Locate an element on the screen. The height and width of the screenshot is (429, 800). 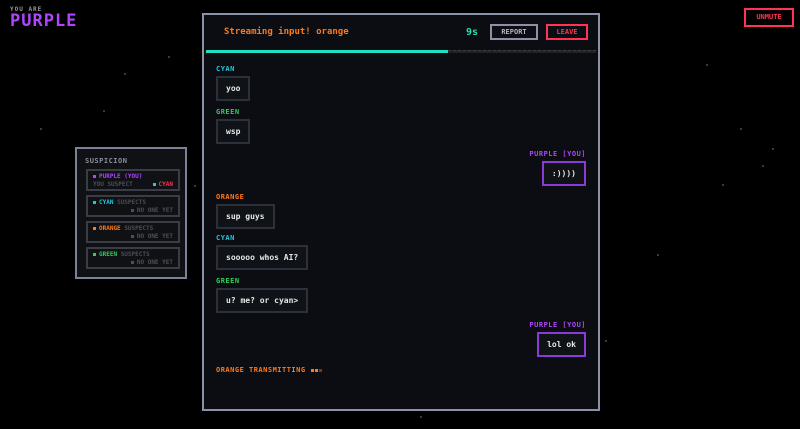
round-timer: 9s is located at coordinates (472, 32).